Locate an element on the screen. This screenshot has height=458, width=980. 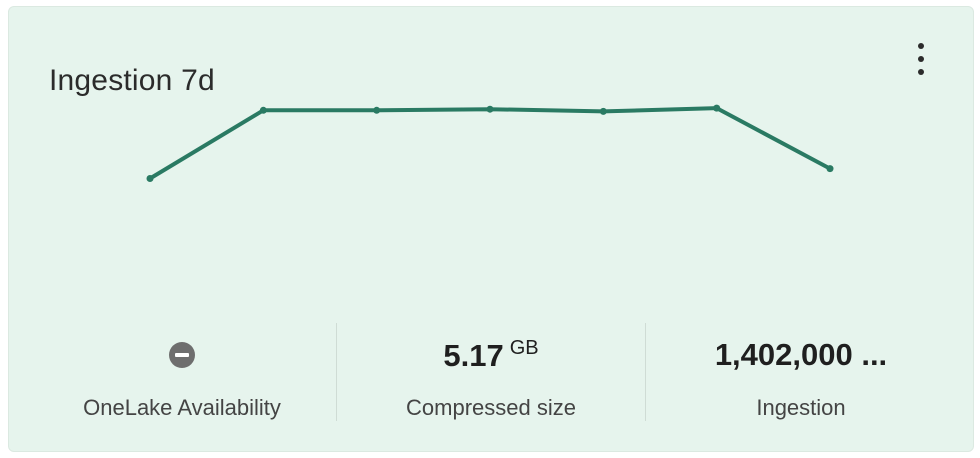
metric-label: Ingestion is located at coordinates (801, 407).